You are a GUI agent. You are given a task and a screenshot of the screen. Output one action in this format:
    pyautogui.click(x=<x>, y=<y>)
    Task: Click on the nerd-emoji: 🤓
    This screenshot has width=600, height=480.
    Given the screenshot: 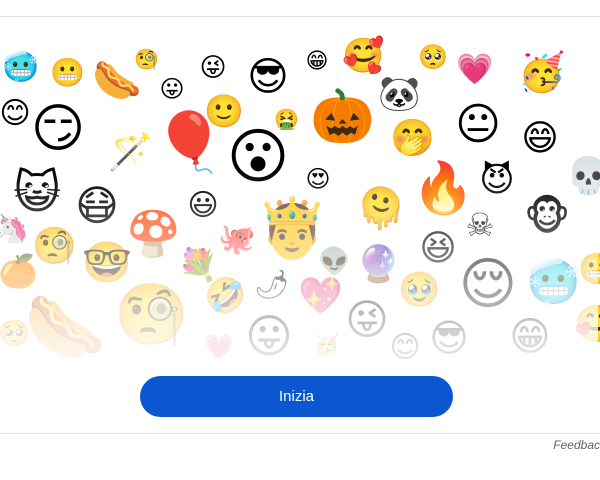 What is the action you would take?
    pyautogui.click(x=107, y=263)
    